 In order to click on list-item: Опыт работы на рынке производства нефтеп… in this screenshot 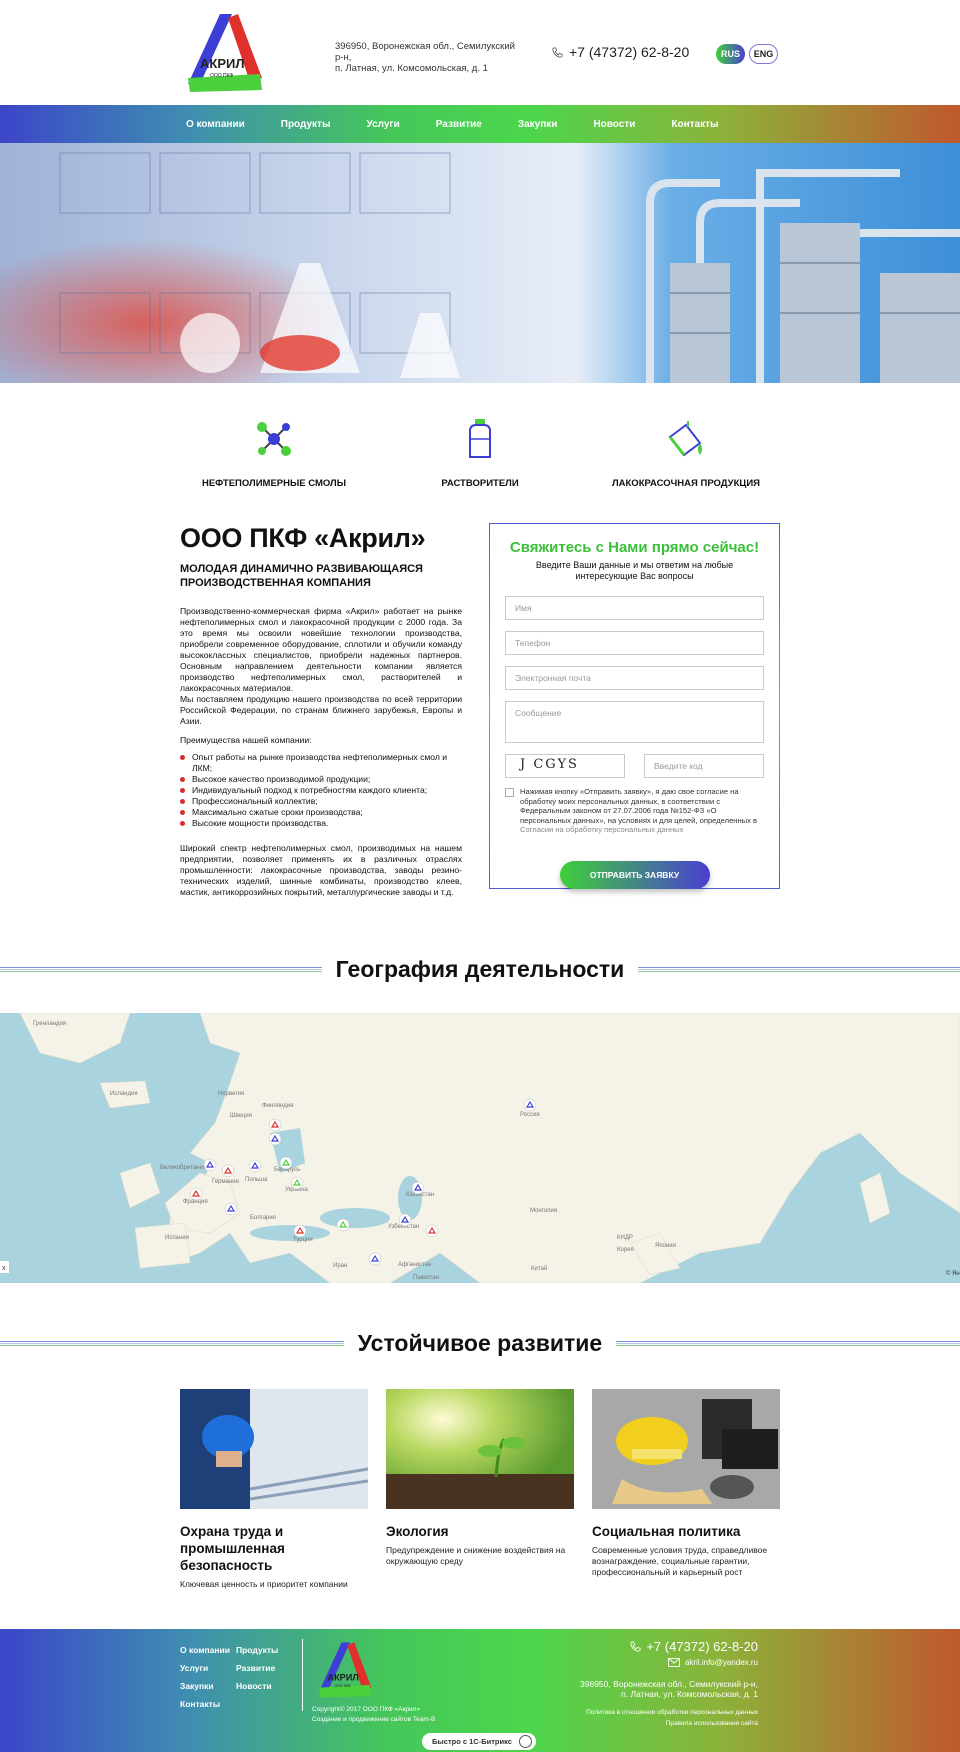, I will do `click(321, 763)`.